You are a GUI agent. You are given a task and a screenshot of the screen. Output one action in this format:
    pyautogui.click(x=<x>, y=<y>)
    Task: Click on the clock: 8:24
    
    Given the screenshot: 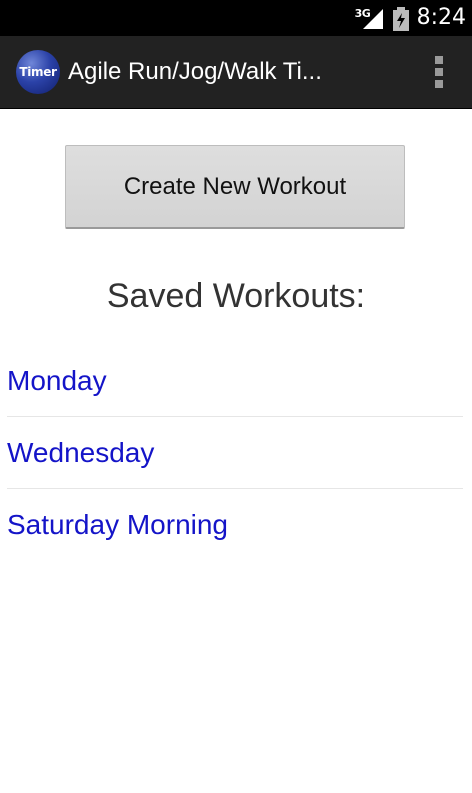 What is the action you would take?
    pyautogui.click(x=441, y=17)
    